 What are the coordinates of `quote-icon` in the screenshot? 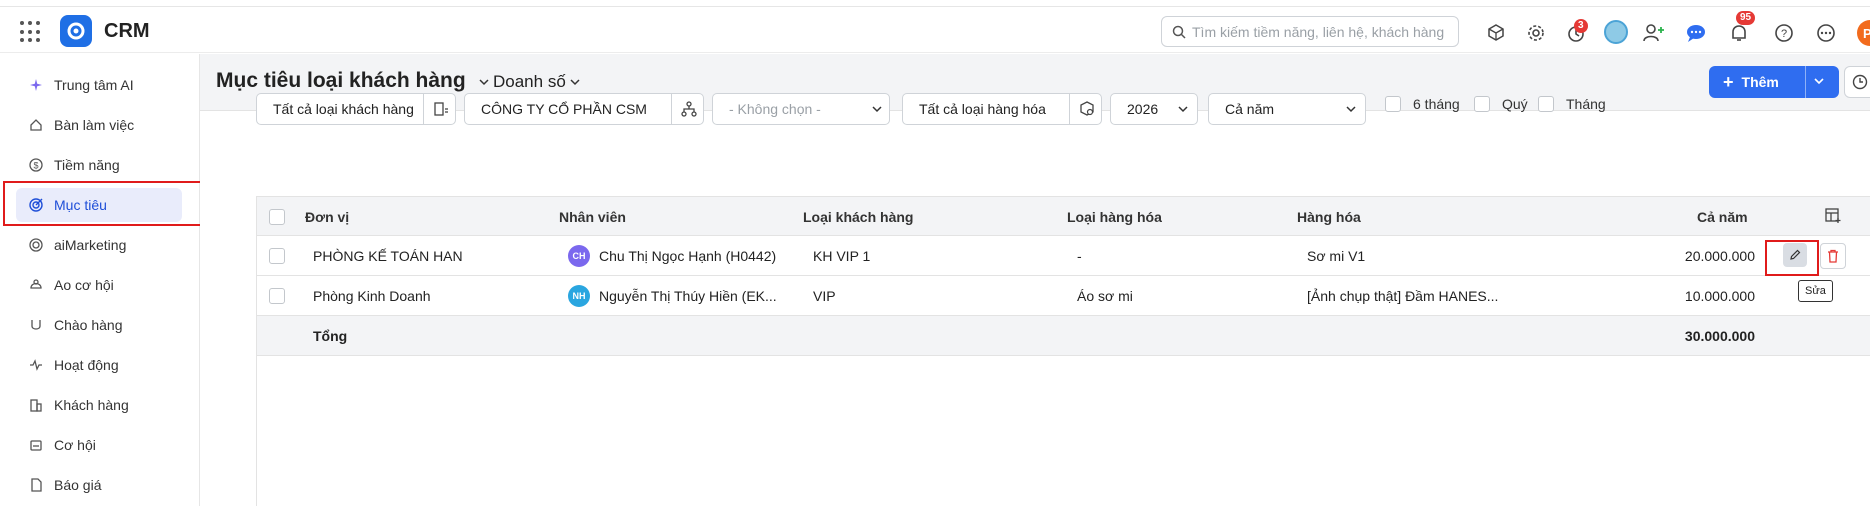 It's located at (36, 485).